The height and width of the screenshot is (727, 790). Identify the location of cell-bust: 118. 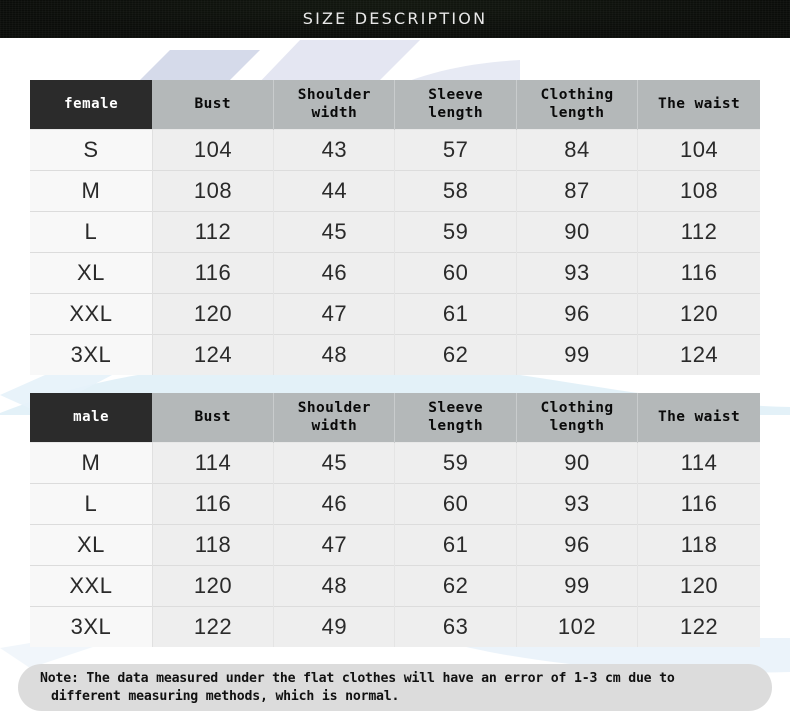
(213, 545).